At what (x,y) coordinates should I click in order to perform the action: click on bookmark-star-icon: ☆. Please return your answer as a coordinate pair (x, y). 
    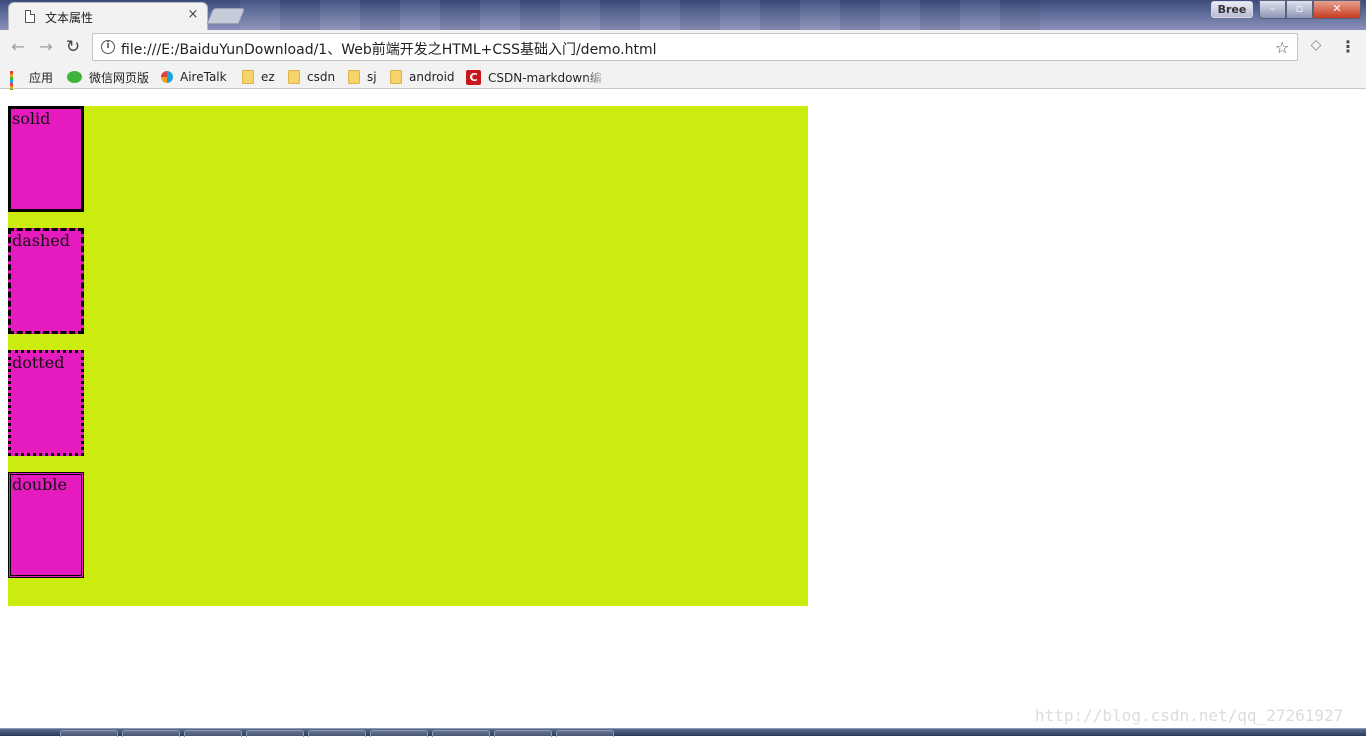
    Looking at the image, I should click on (1282, 47).